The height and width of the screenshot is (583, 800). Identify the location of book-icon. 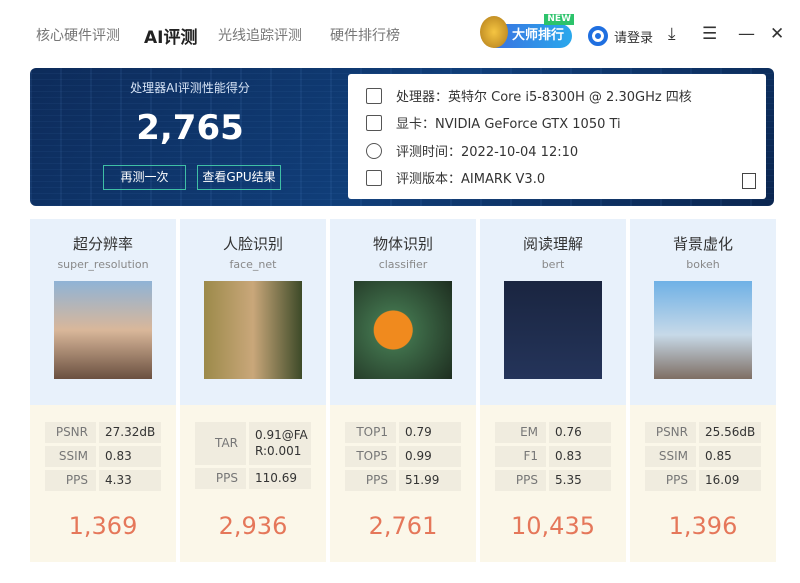
(749, 181).